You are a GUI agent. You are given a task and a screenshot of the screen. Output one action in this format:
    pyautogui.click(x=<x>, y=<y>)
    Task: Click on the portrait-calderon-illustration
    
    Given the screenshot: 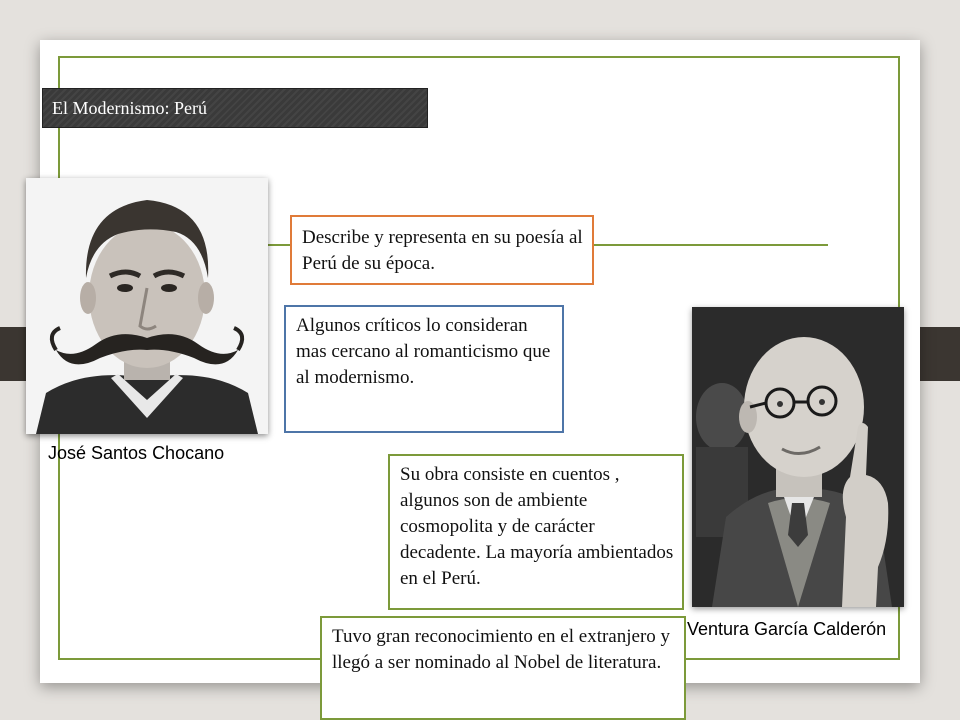 What is the action you would take?
    pyautogui.click(x=798, y=457)
    